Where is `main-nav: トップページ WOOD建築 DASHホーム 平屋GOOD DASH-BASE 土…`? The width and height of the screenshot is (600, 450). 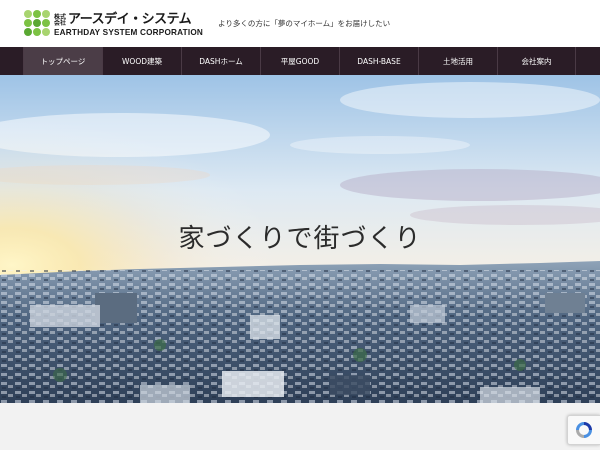 main-nav: トップページ WOOD建築 DASHホーム 平屋GOOD DASH-BASE 土… is located at coordinates (300, 61).